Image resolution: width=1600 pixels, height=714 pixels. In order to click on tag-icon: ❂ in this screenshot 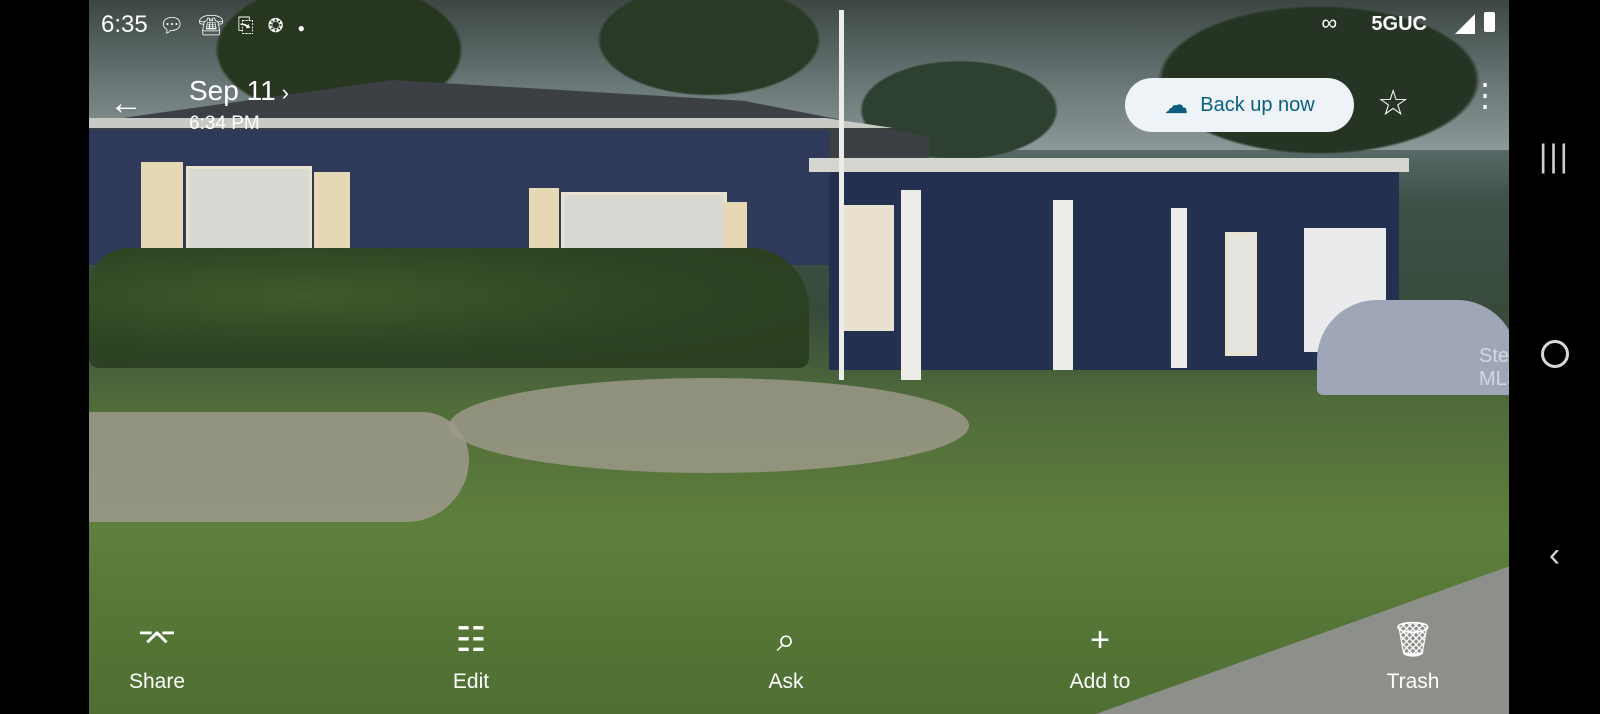, I will do `click(282, 26)`.